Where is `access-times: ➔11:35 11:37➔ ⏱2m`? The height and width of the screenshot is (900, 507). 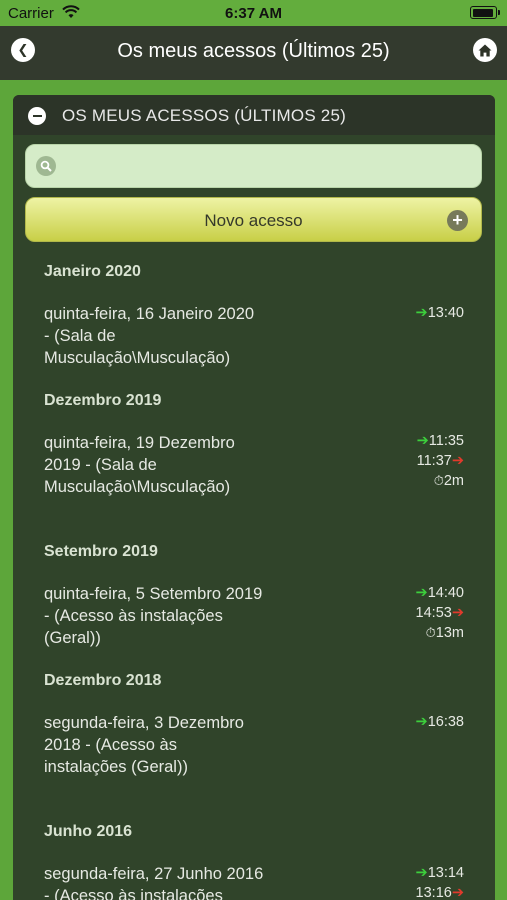 access-times: ➔11:35 11:37➔ ⏱2m is located at coordinates (440, 461).